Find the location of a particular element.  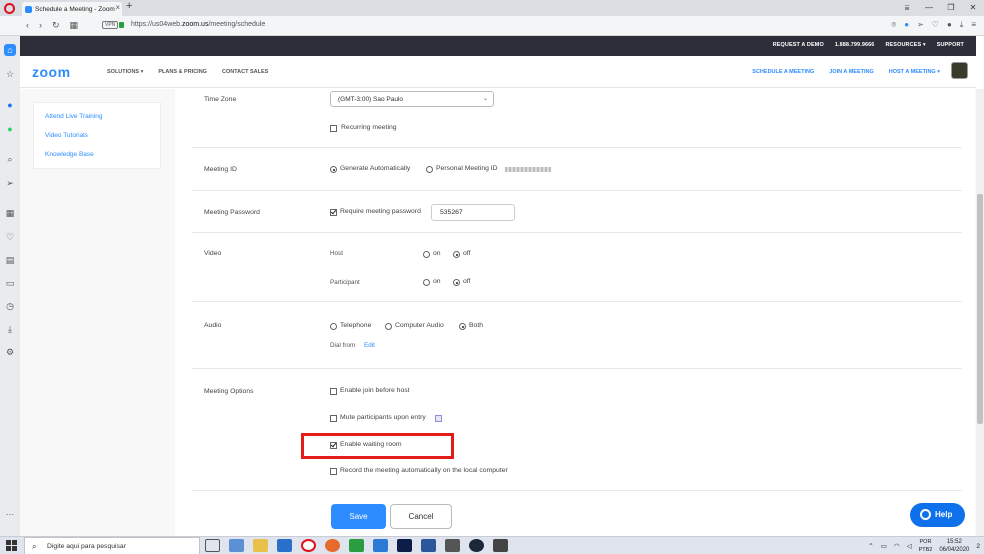

firefox-icon is located at coordinates (332, 545).